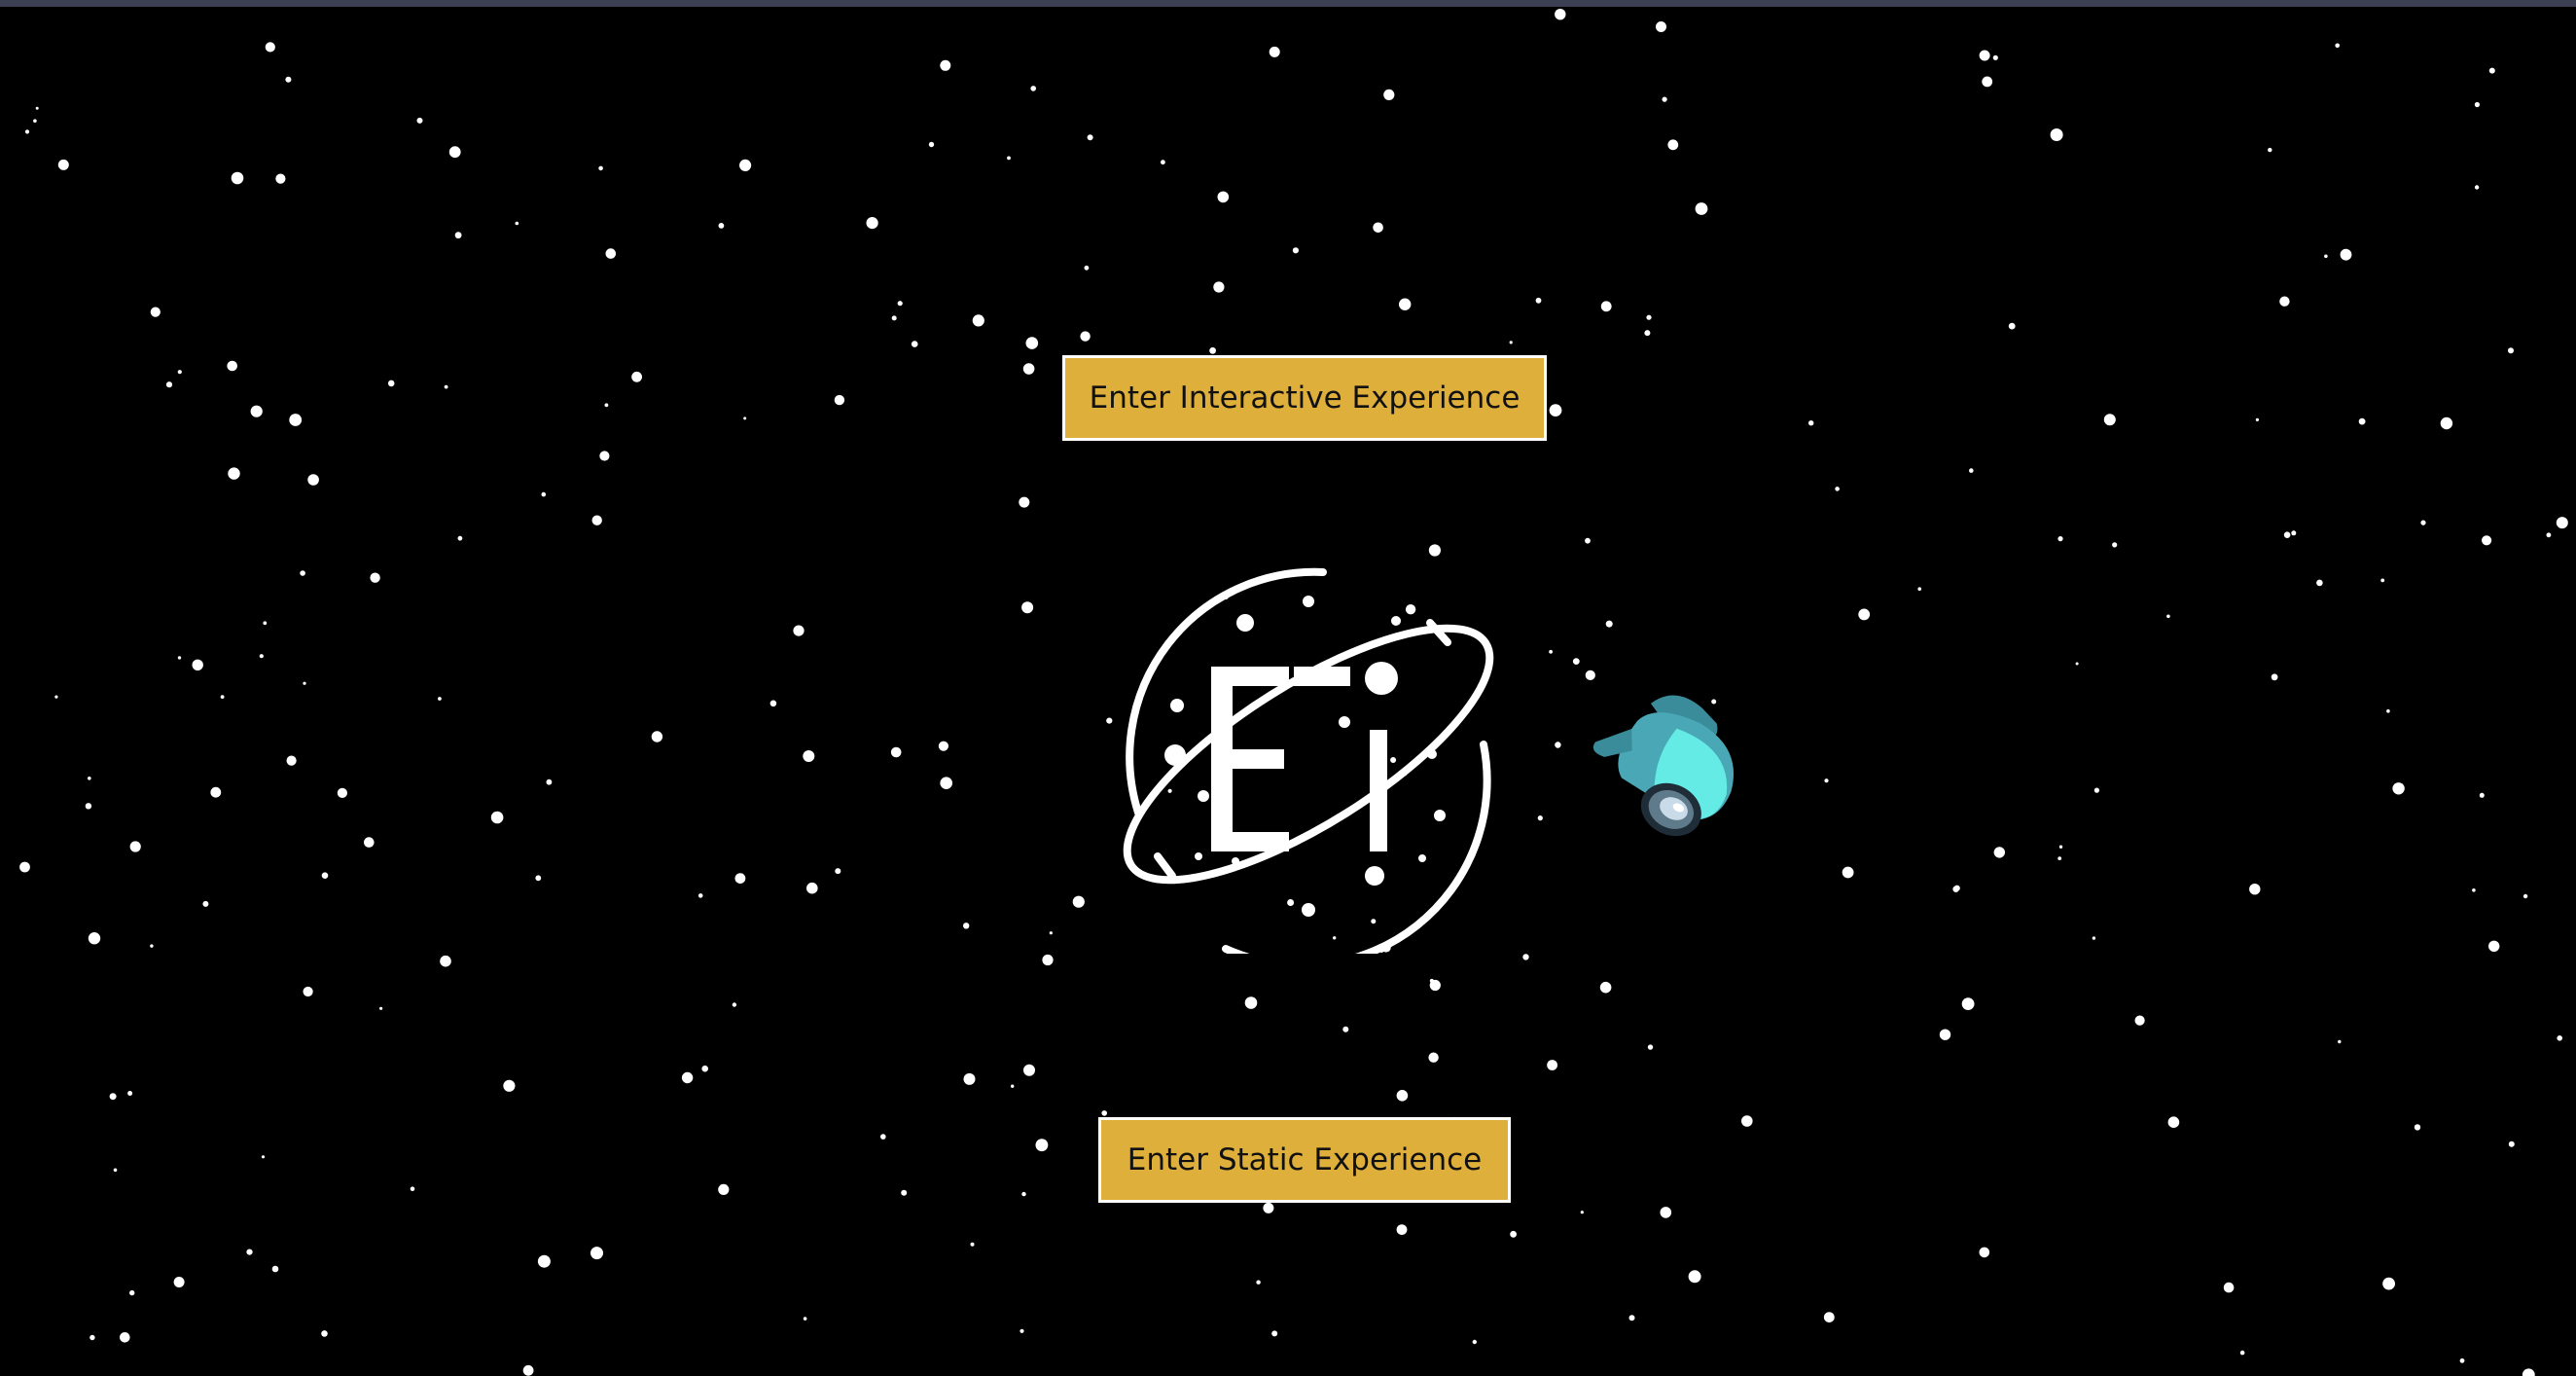  Describe the element at coordinates (1304, 398) in the screenshot. I see `enter-interactive-experience-button: Enter Interactive Experience` at that location.